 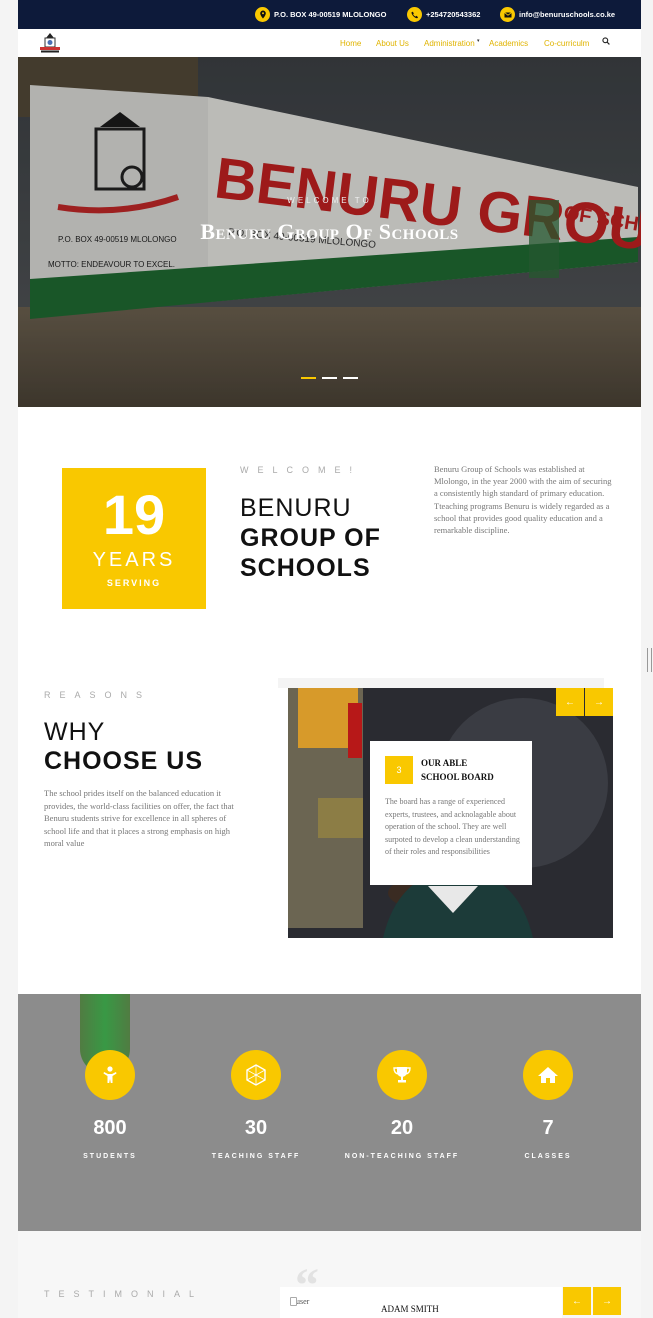 What do you see at coordinates (293, 1301) in the screenshot?
I see `broken-image-icon` at bounding box center [293, 1301].